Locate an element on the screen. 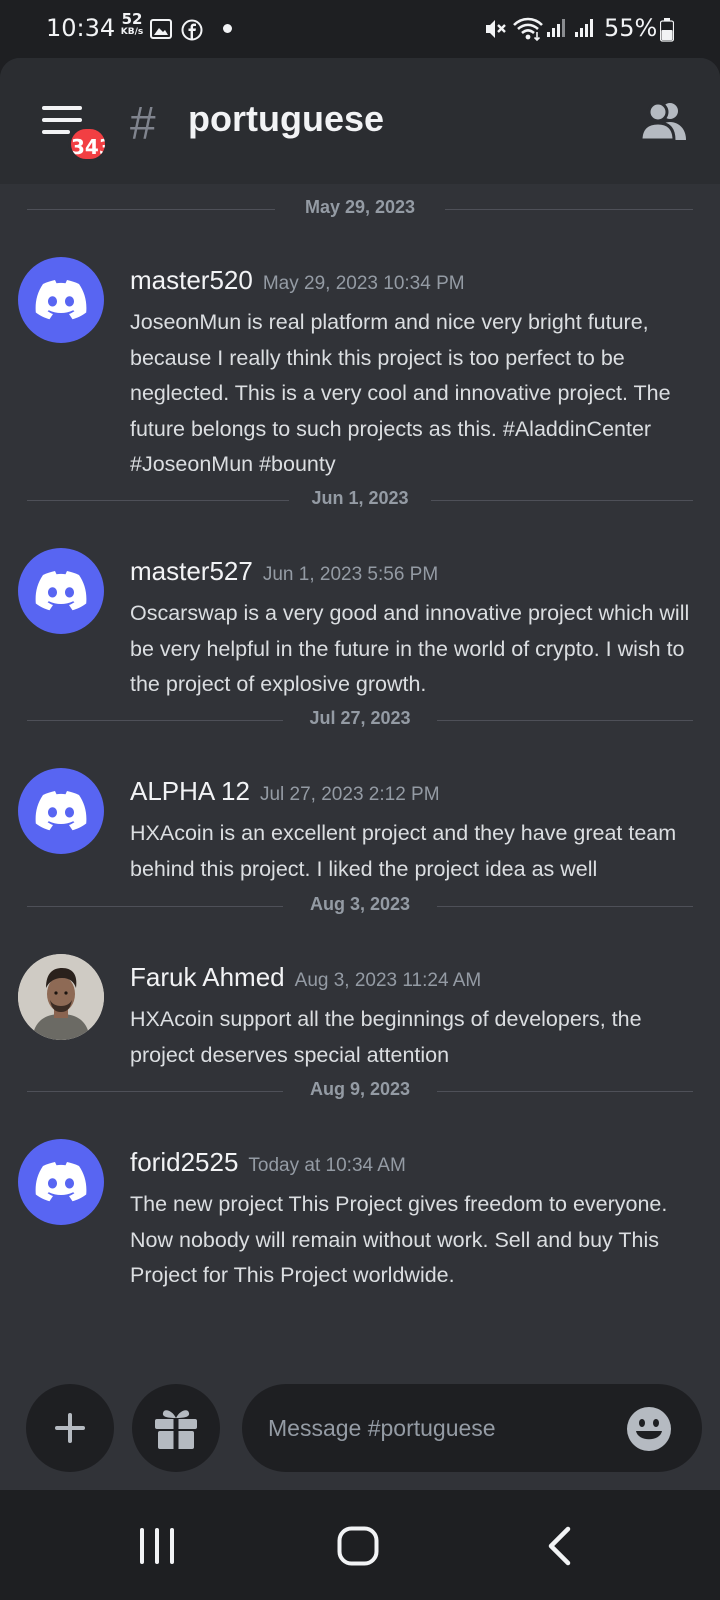  mute-icon is located at coordinates (496, 29).